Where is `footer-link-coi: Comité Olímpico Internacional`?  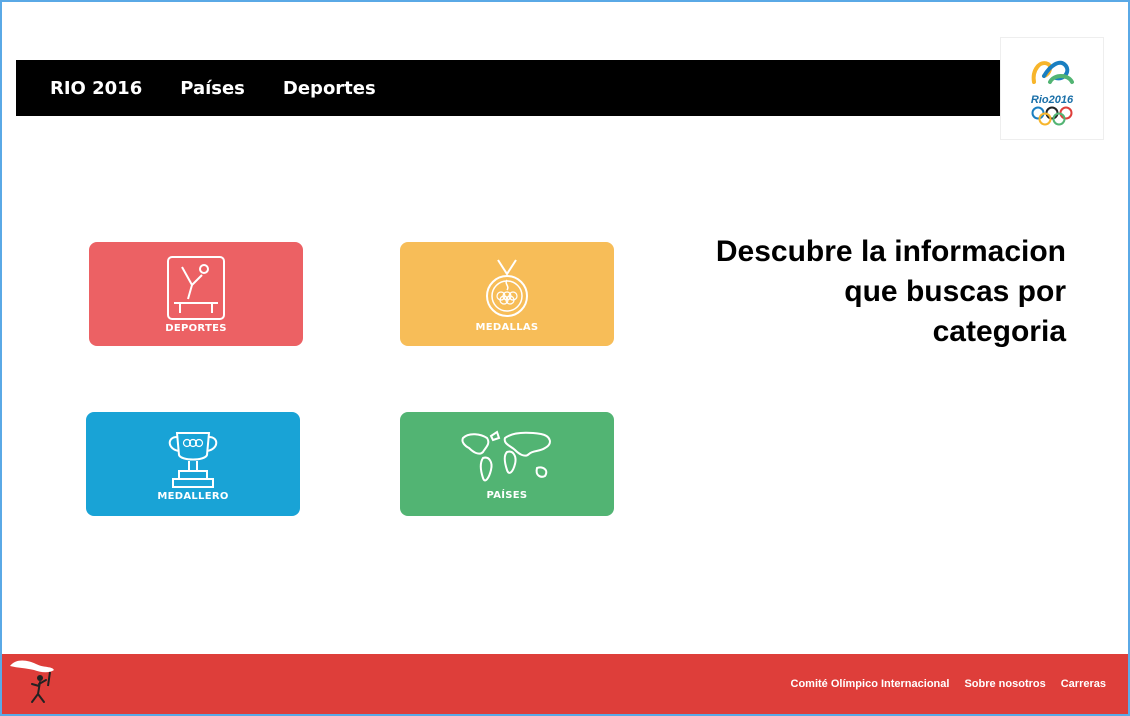 footer-link-coi: Comité Olímpico Internacional is located at coordinates (870, 684).